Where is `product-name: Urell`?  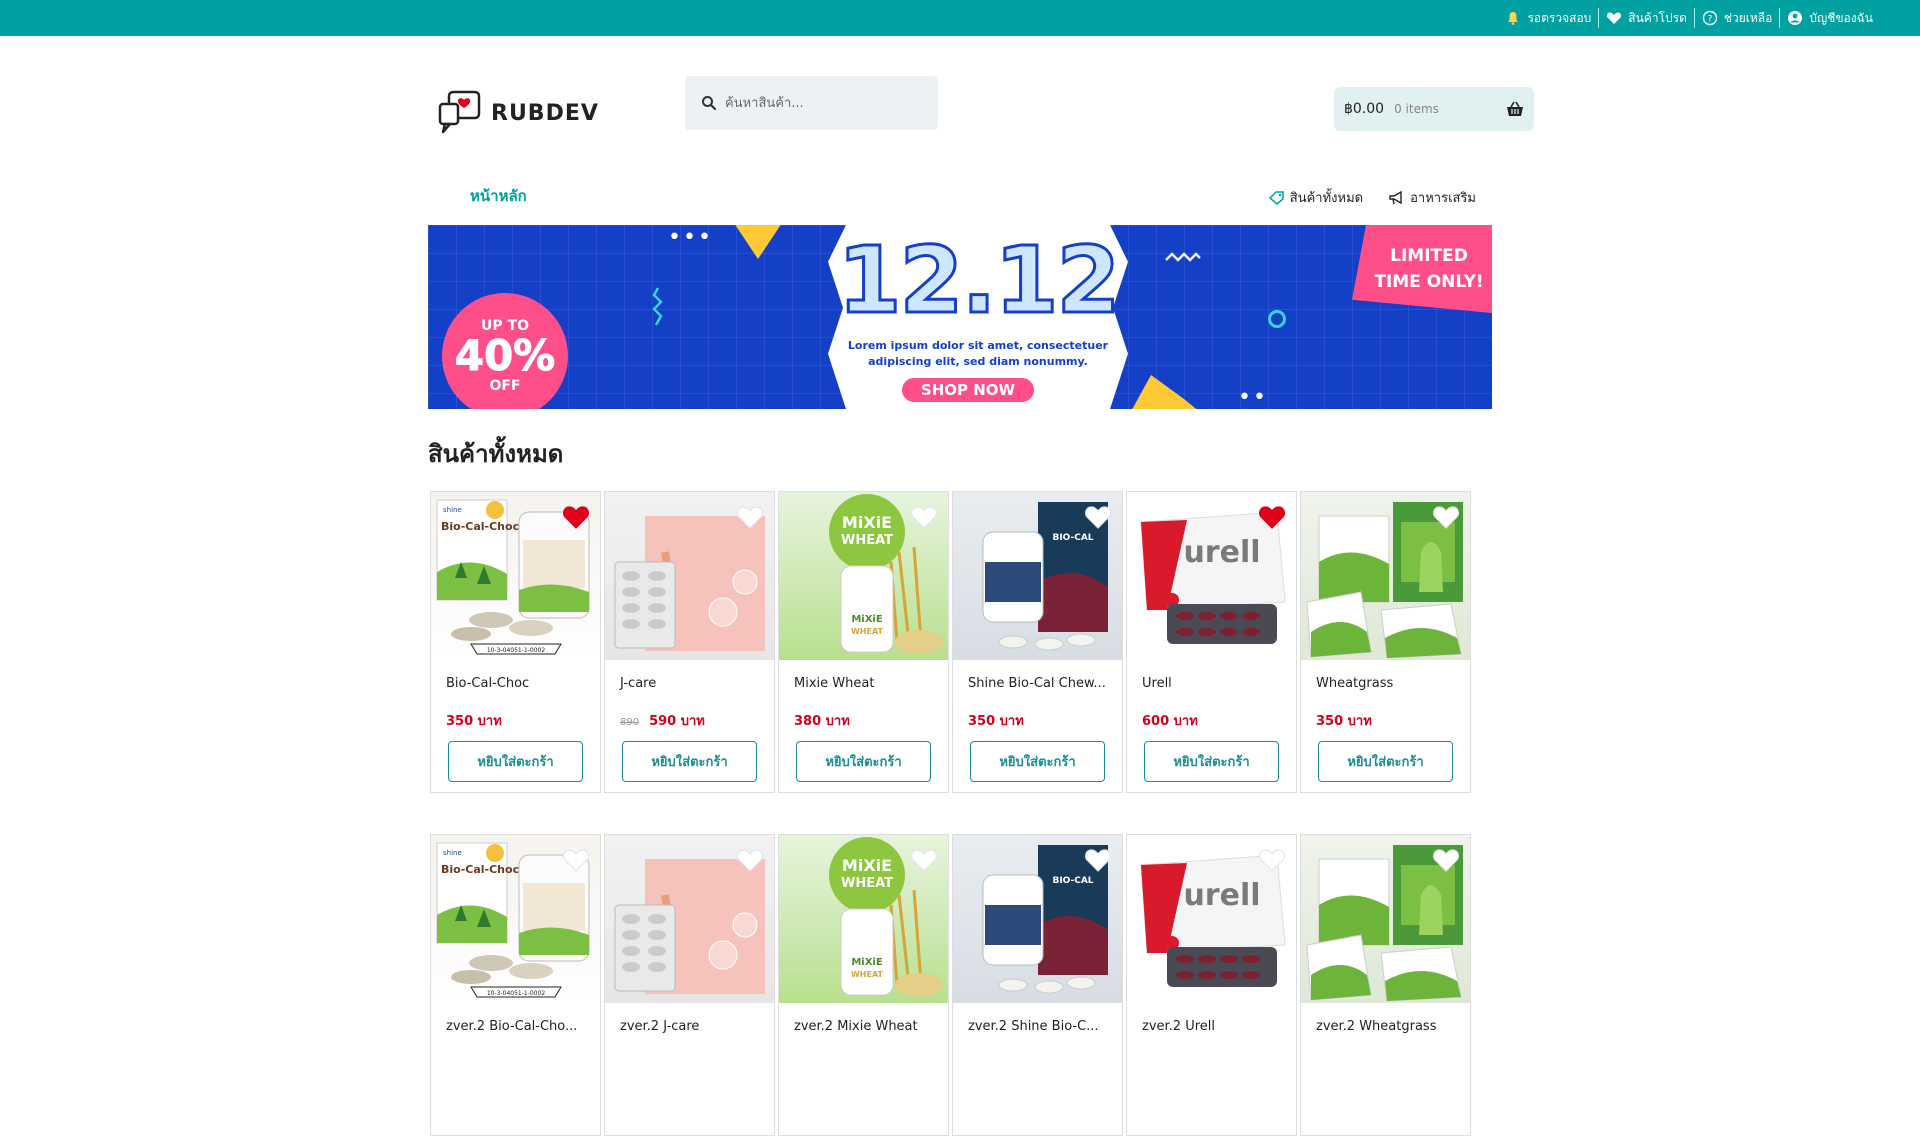 product-name: Urell is located at coordinates (1157, 683).